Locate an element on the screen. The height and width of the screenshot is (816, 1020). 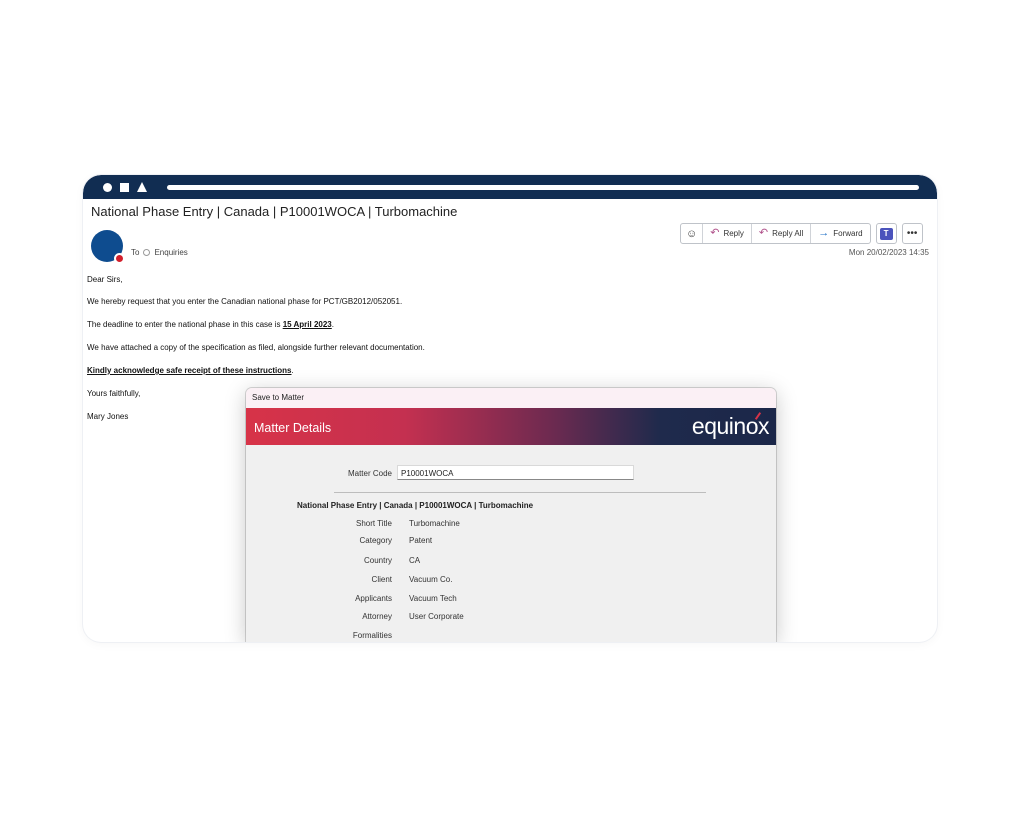
more-actions-button: ••• is located at coordinates (912, 233).